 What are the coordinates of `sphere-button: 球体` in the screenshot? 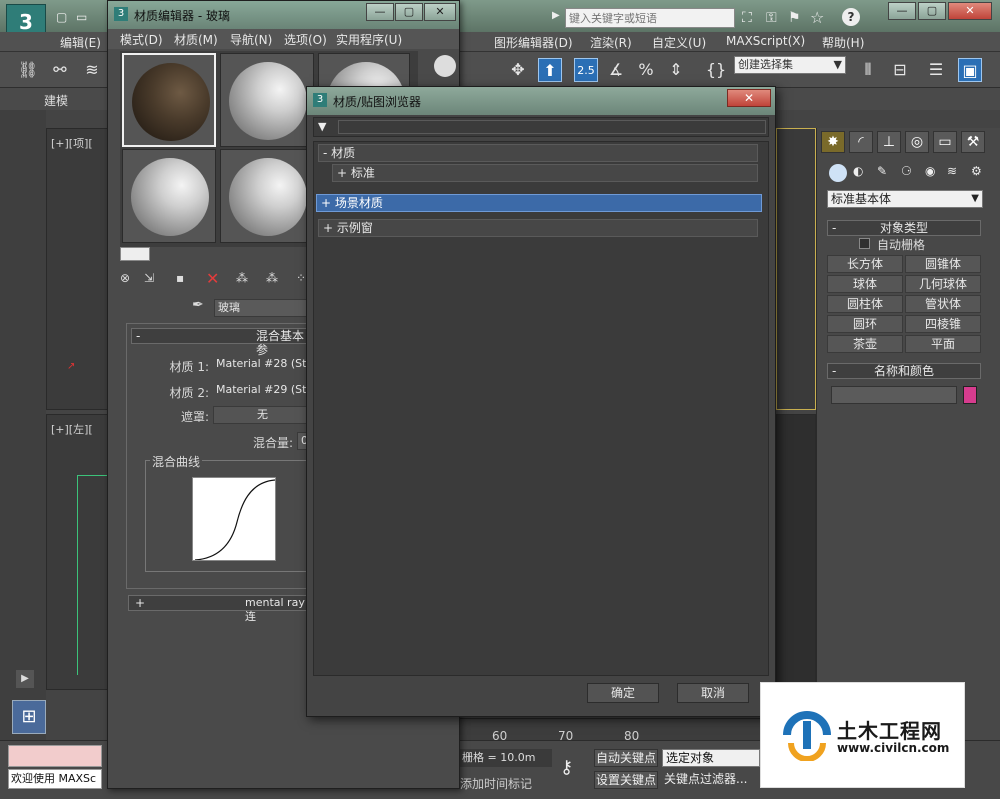 It's located at (865, 284).